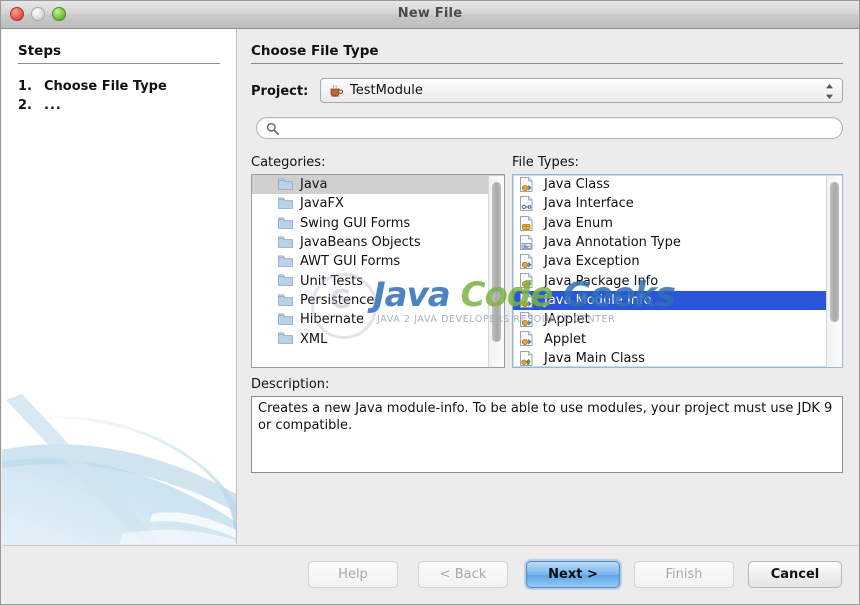 Image resolution: width=860 pixels, height=605 pixels. I want to click on help-button: Help, so click(353, 574).